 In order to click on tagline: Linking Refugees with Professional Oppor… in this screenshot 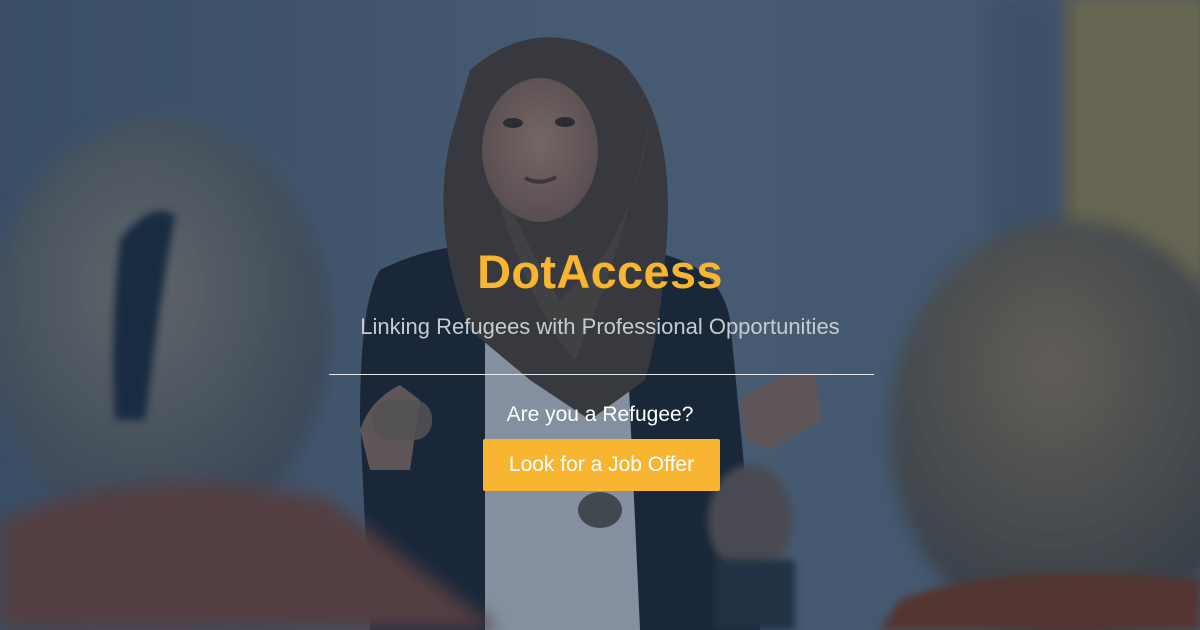, I will do `click(600, 326)`.